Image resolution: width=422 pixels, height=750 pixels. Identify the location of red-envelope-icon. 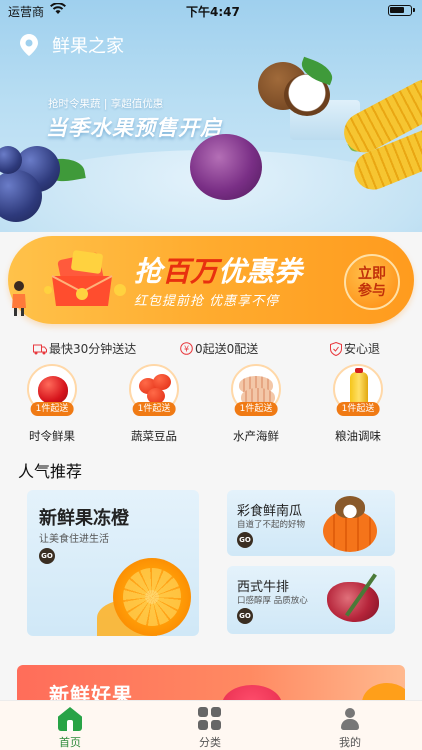
(85, 278).